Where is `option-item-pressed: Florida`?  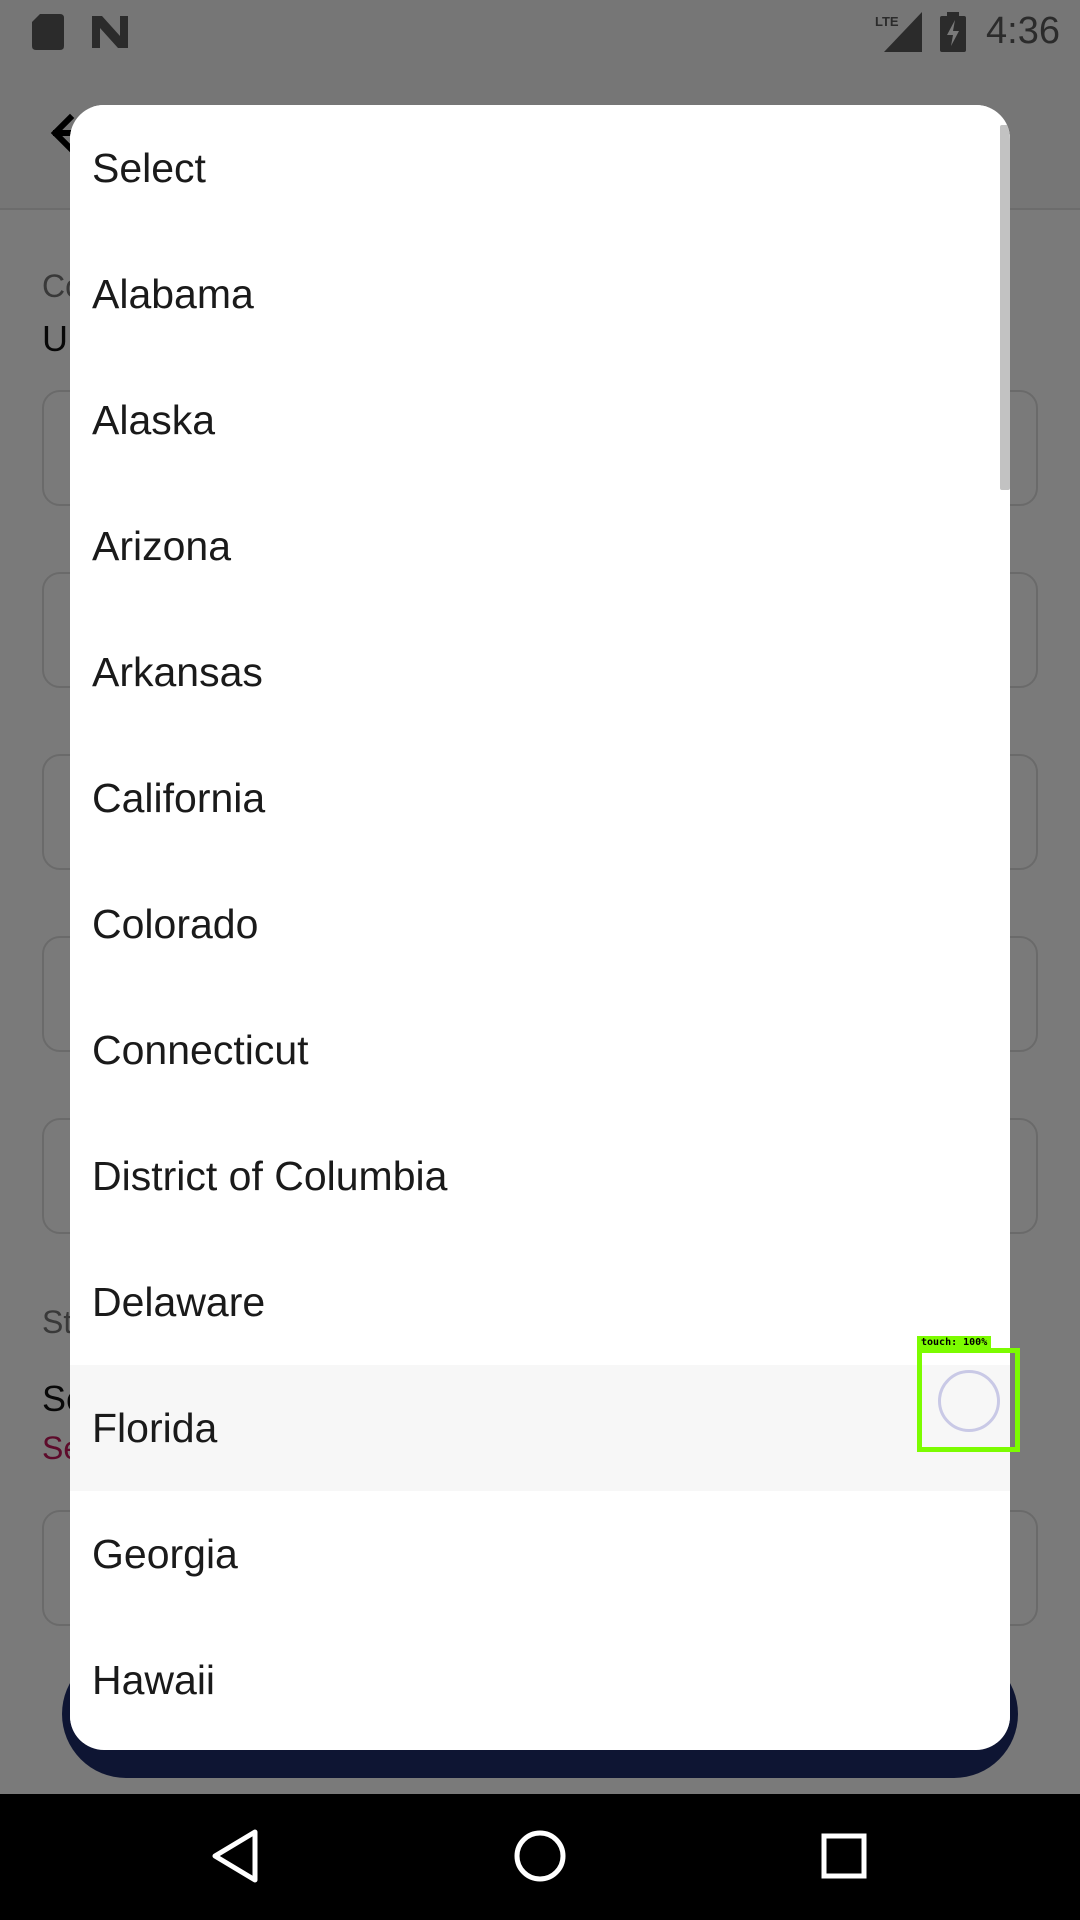
option-item-pressed: Florida is located at coordinates (540, 1428).